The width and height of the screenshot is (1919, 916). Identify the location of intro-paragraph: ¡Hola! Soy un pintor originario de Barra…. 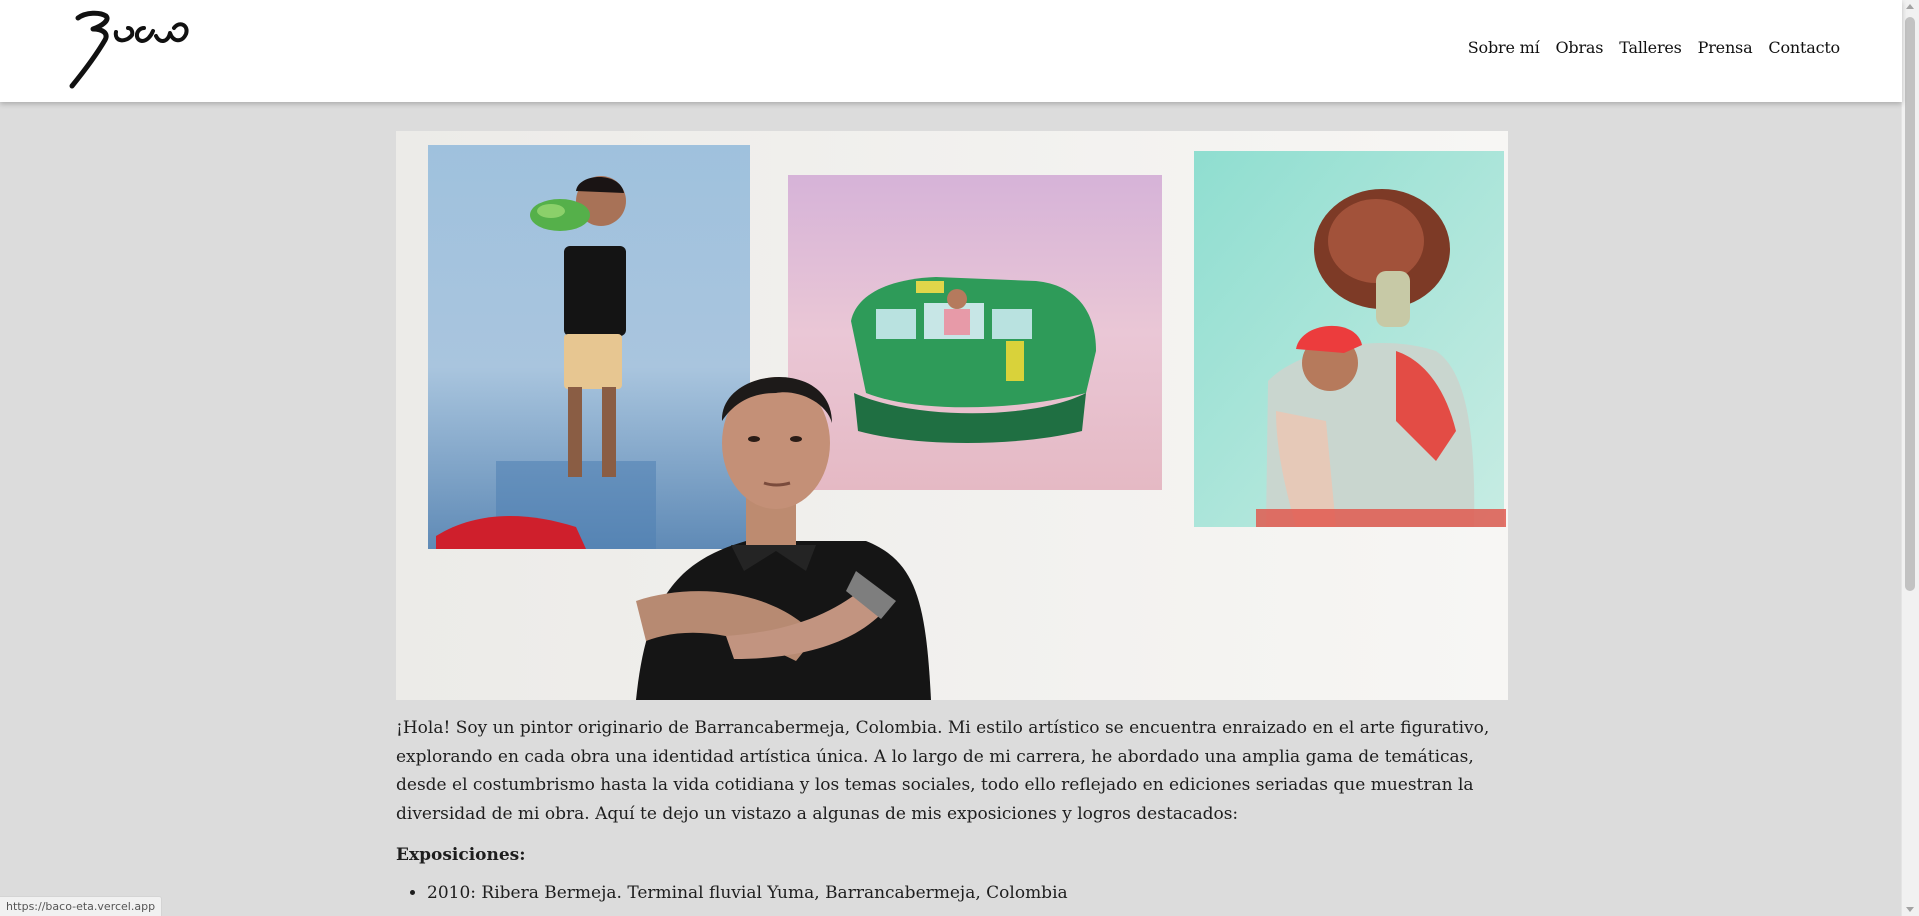
(943, 771).